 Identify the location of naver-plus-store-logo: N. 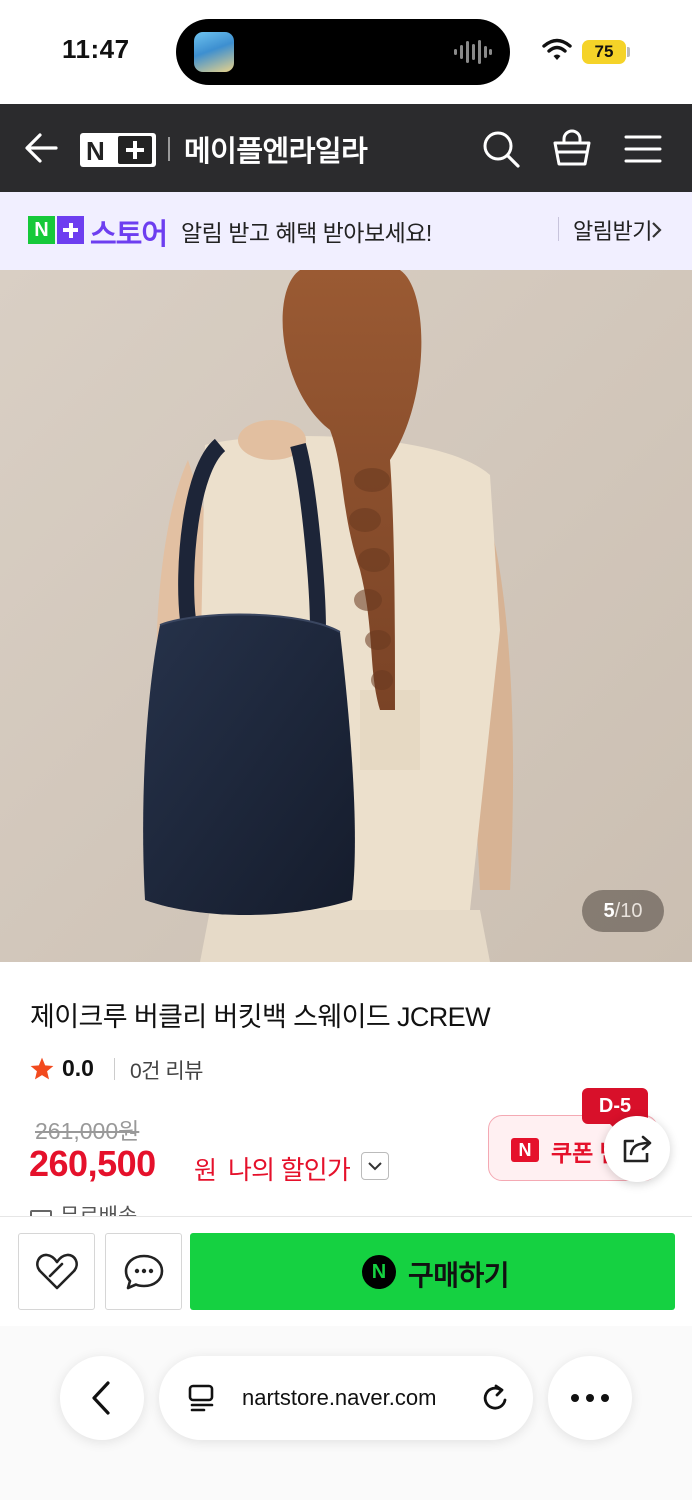
(56, 230).